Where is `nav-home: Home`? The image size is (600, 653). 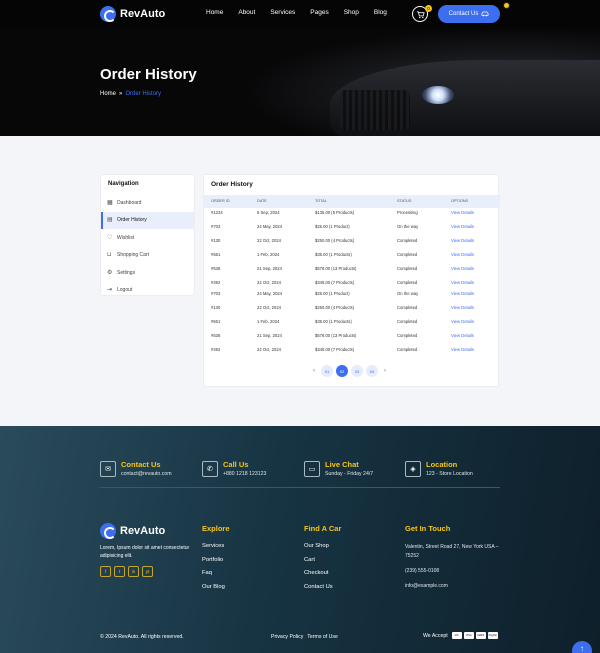 nav-home: Home is located at coordinates (214, 12).